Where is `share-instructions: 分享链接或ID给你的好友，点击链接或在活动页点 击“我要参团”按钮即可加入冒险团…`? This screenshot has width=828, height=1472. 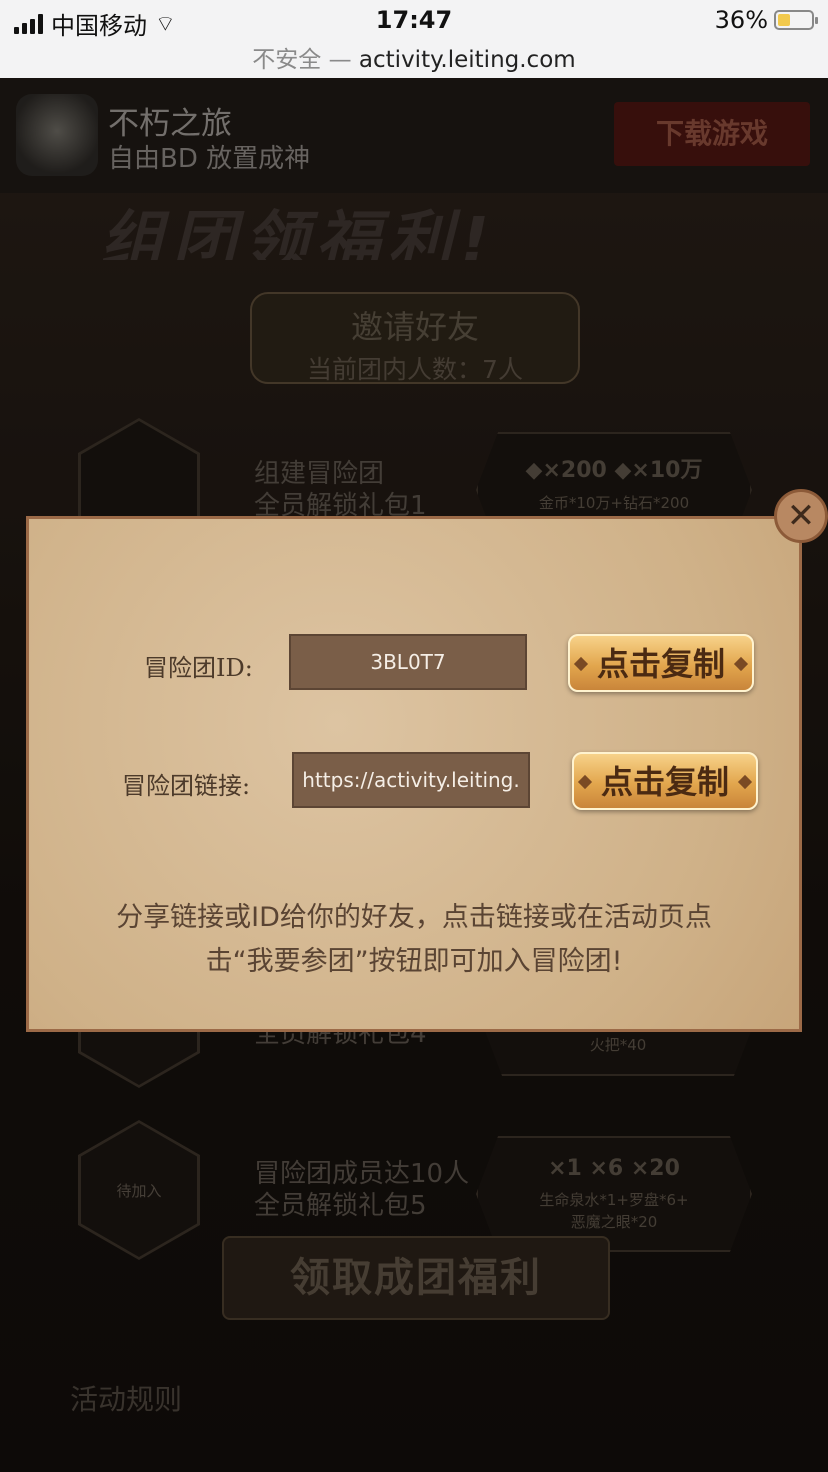 share-instructions: 分享链接或ID给你的好友，点击链接或在活动页点 击“我要参团”按钮即可加入冒险团… is located at coordinates (414, 940).